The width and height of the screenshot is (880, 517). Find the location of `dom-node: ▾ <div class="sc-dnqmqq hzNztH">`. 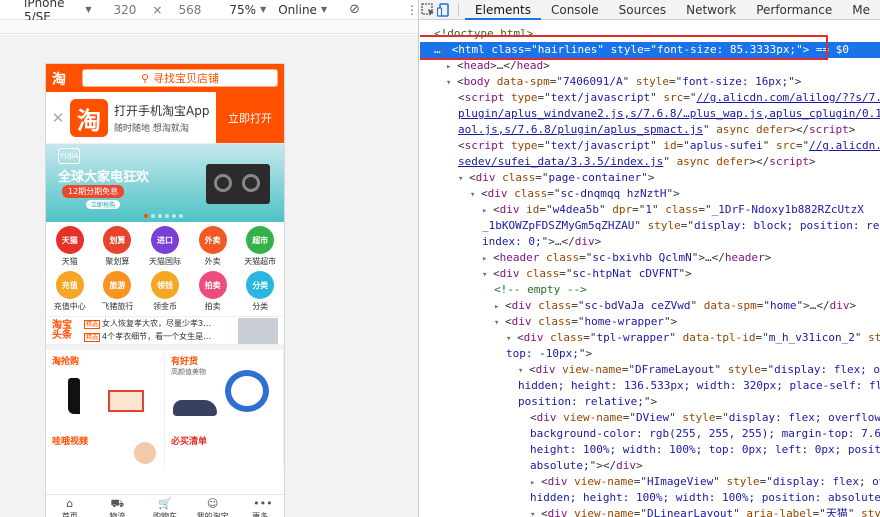

dom-node: ▾ <div class="sc-dnqmqq hzNztH"> is located at coordinates (650, 194).